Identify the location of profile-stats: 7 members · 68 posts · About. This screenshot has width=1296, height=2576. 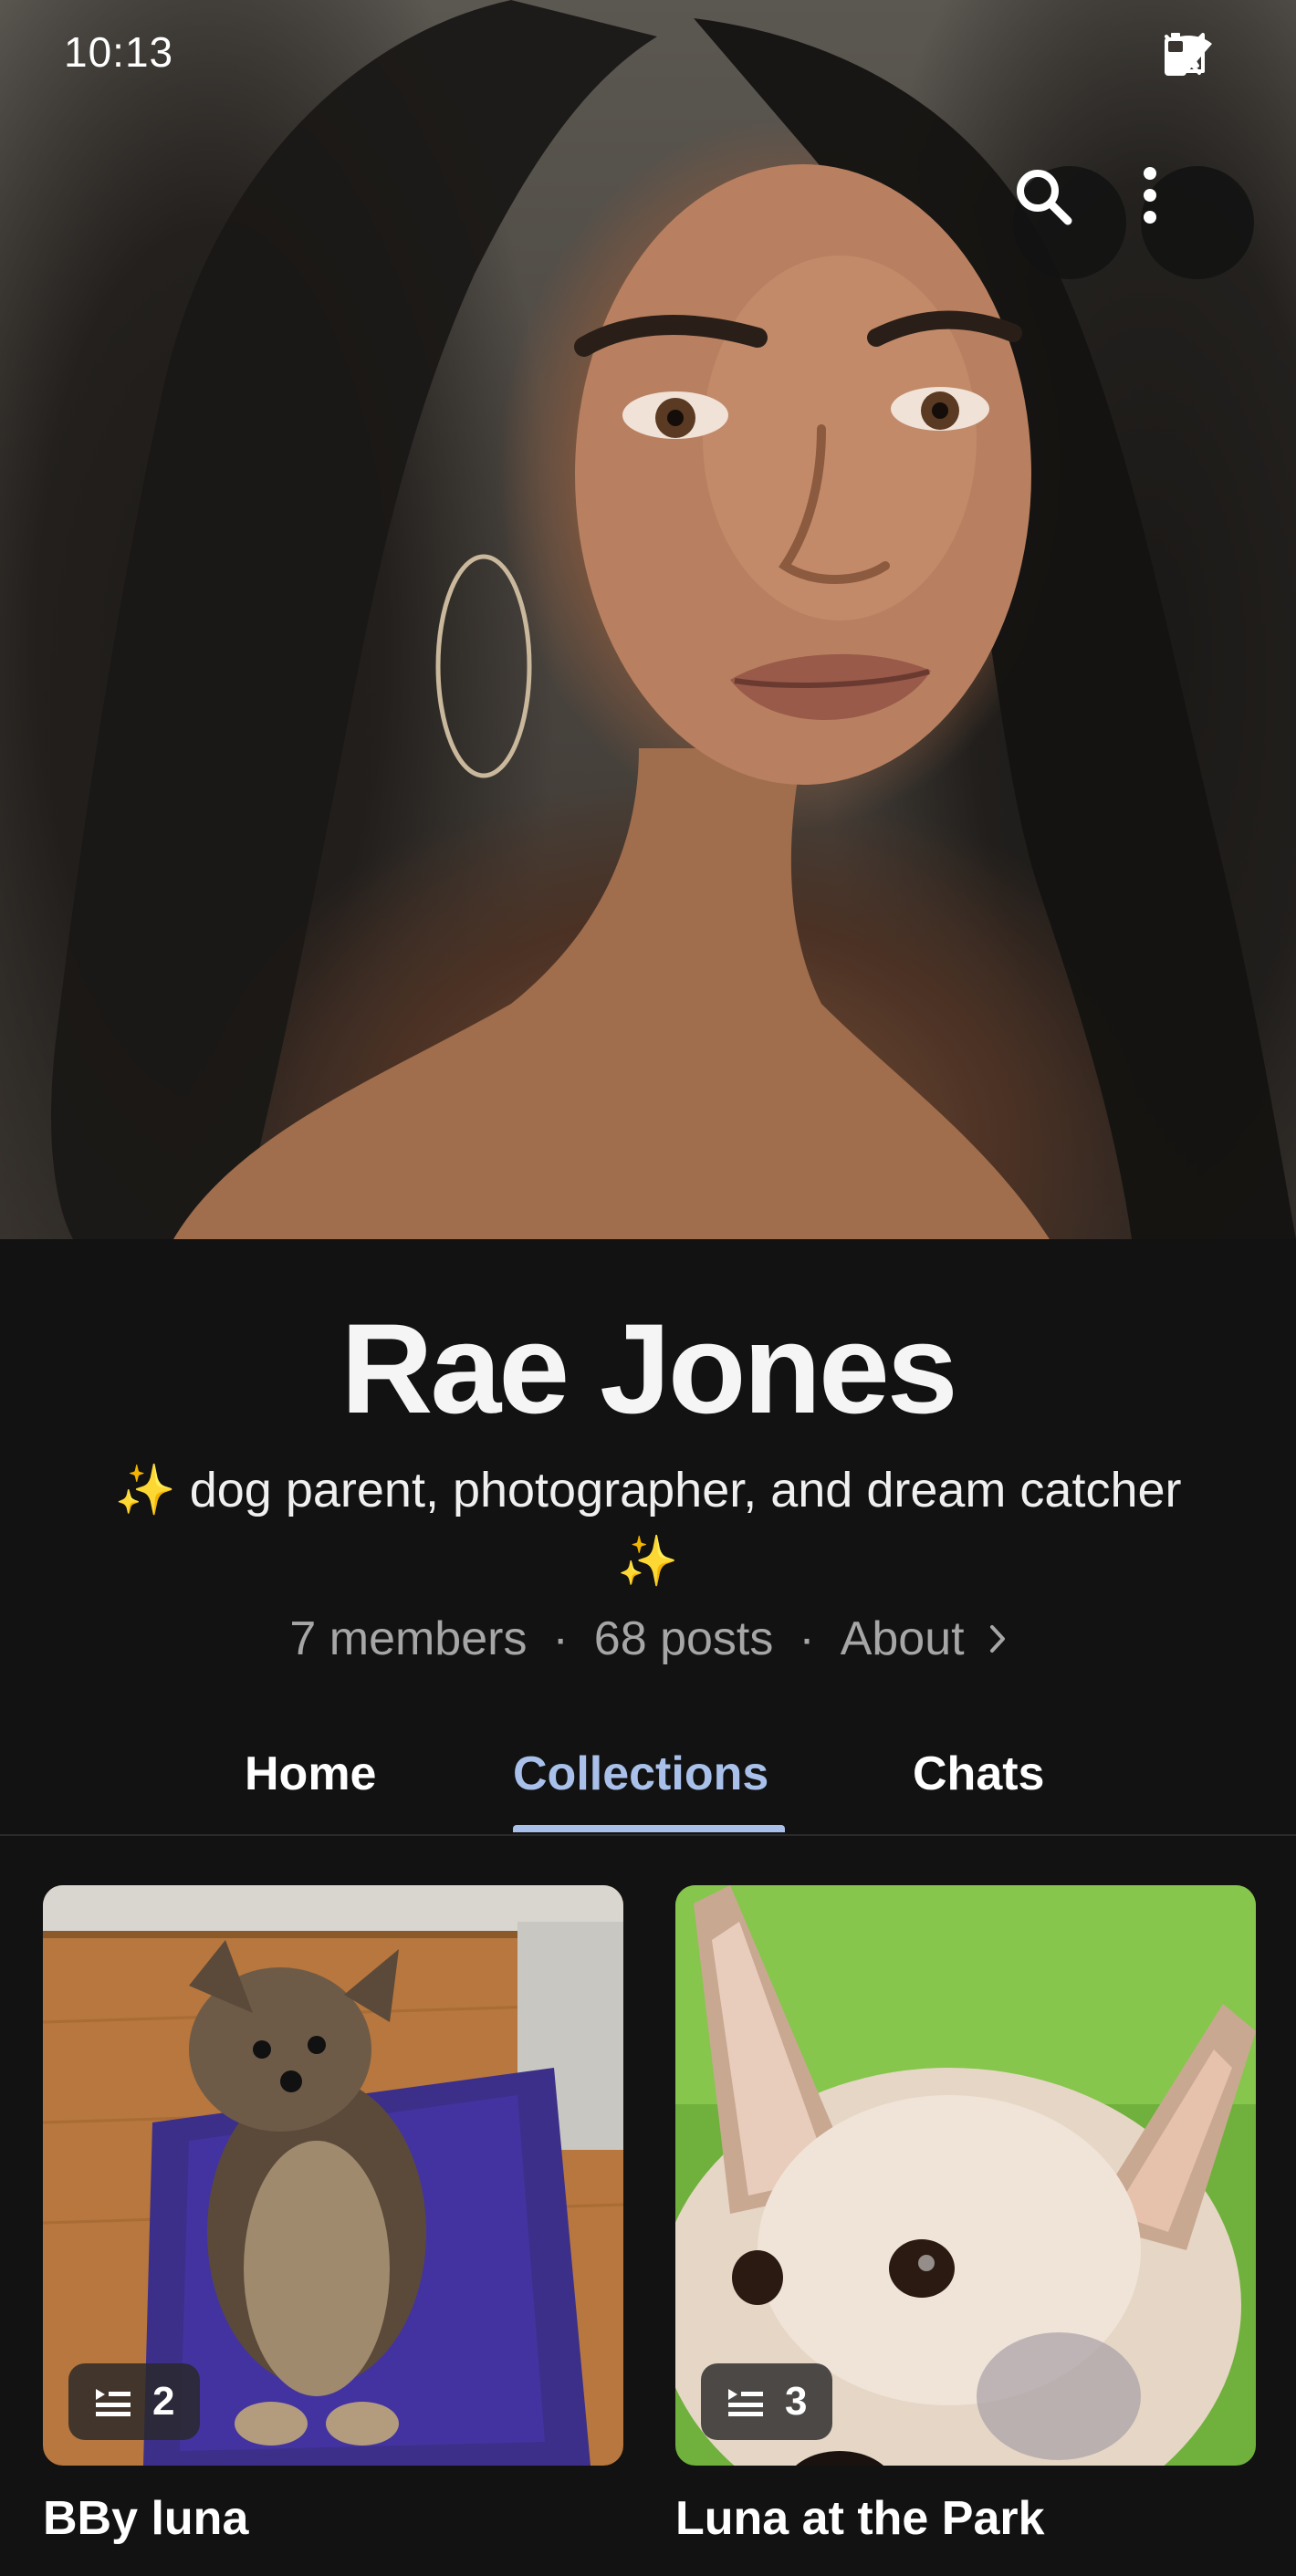
(648, 1638).